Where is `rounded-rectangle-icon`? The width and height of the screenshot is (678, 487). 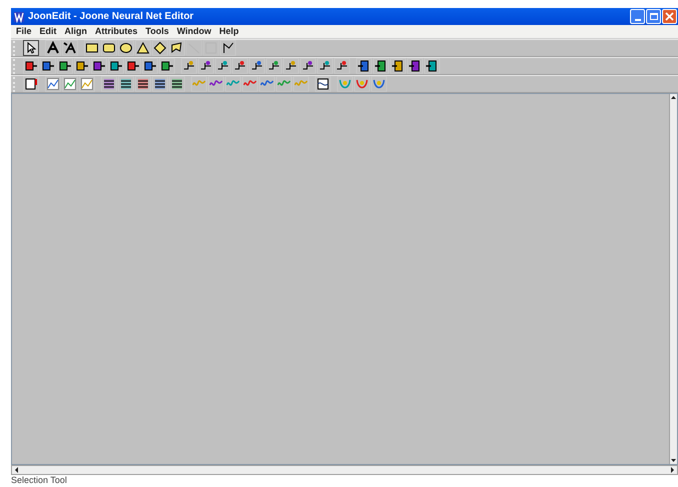 rounded-rectangle-icon is located at coordinates (109, 48).